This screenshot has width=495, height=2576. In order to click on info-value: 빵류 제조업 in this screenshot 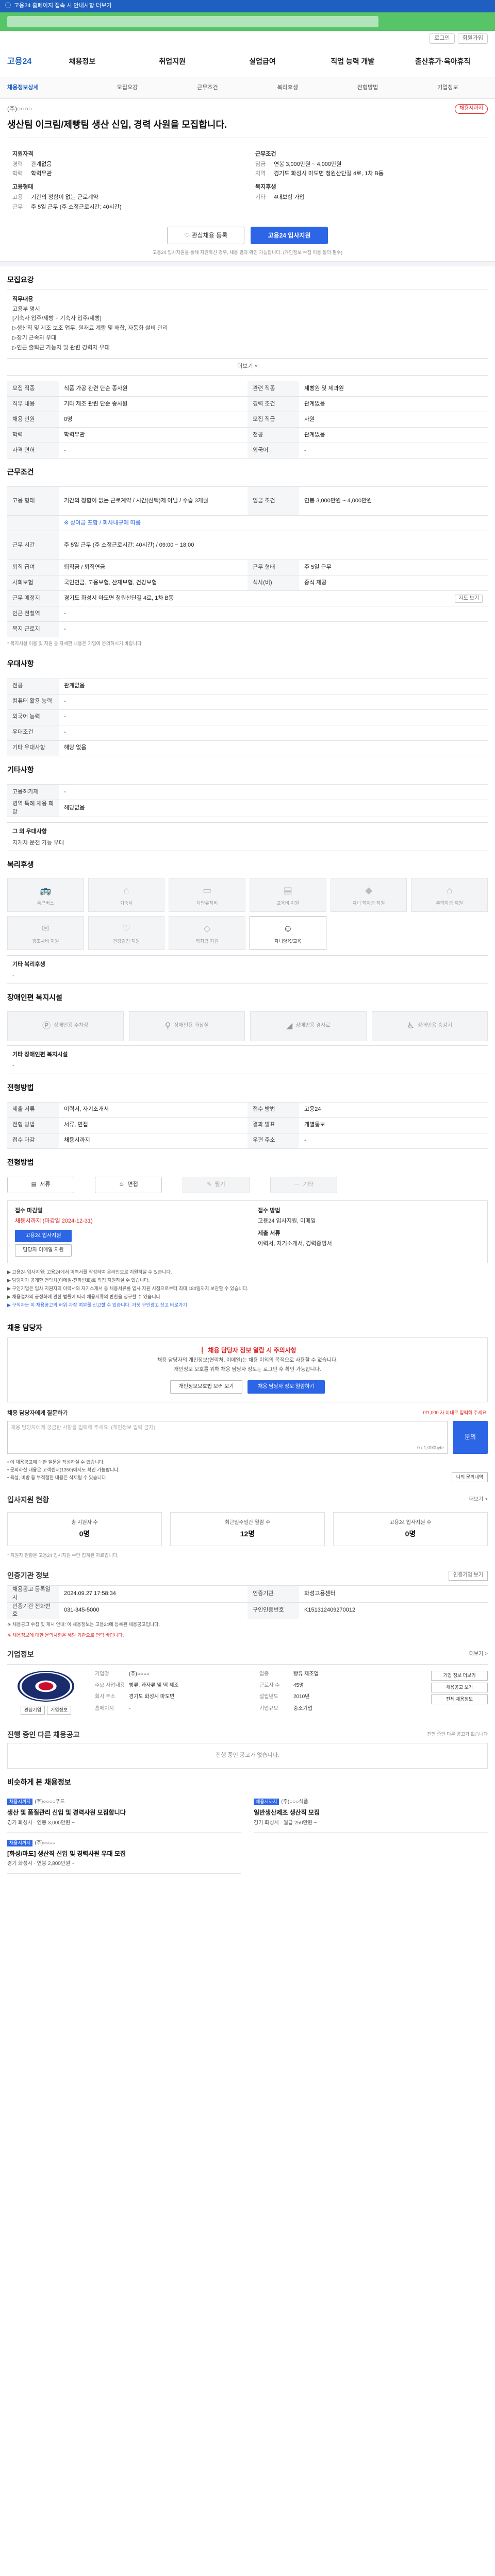, I will do `click(306, 1674)`.